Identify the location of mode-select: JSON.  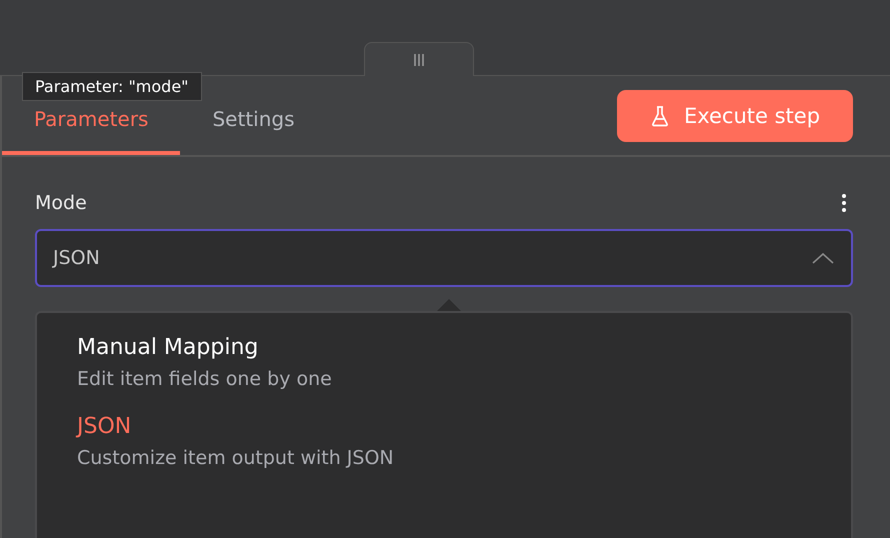
(444, 258).